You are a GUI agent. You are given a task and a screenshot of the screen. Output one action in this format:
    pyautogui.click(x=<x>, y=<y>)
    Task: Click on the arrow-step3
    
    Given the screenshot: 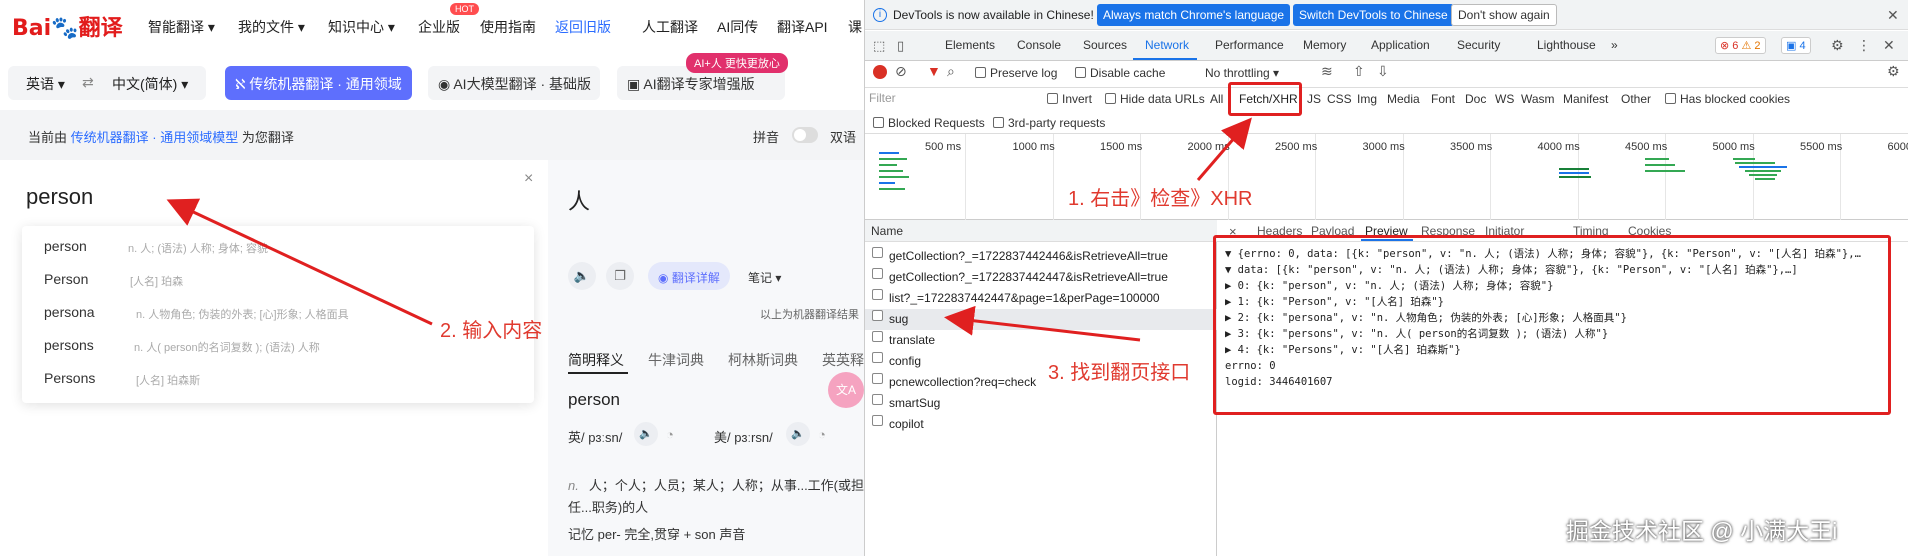 What is the action you would take?
    pyautogui.click(x=1042, y=323)
    